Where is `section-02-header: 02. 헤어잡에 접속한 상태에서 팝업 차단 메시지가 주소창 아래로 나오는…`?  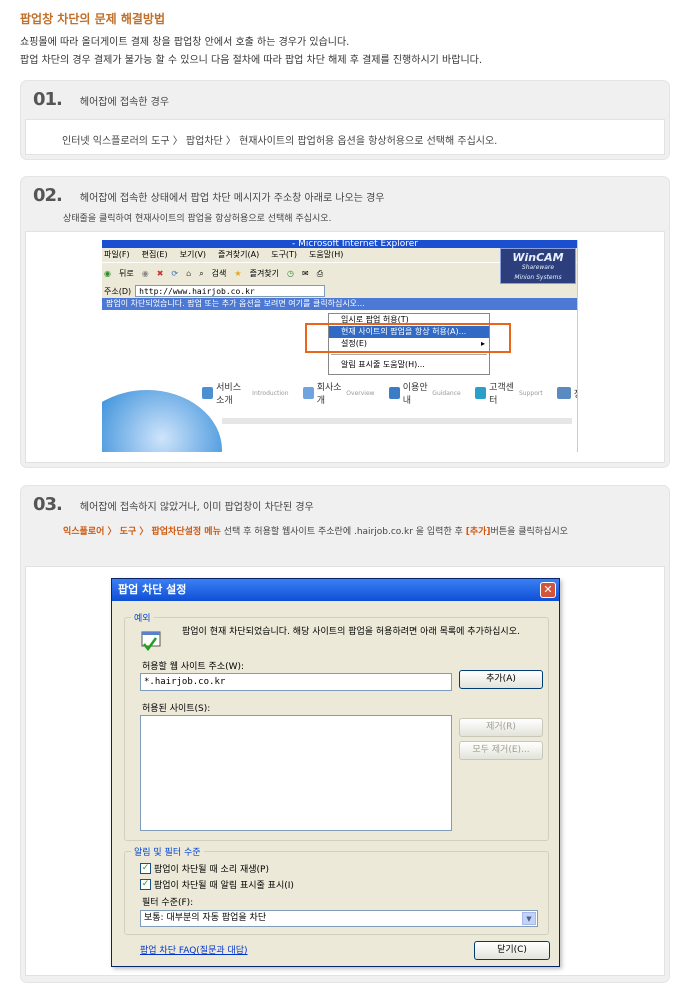
section-02-header: 02. 헤어잡에 접속한 상태에서 팝업 차단 메시지가 주소창 아래로 나오는… is located at coordinates (209, 195).